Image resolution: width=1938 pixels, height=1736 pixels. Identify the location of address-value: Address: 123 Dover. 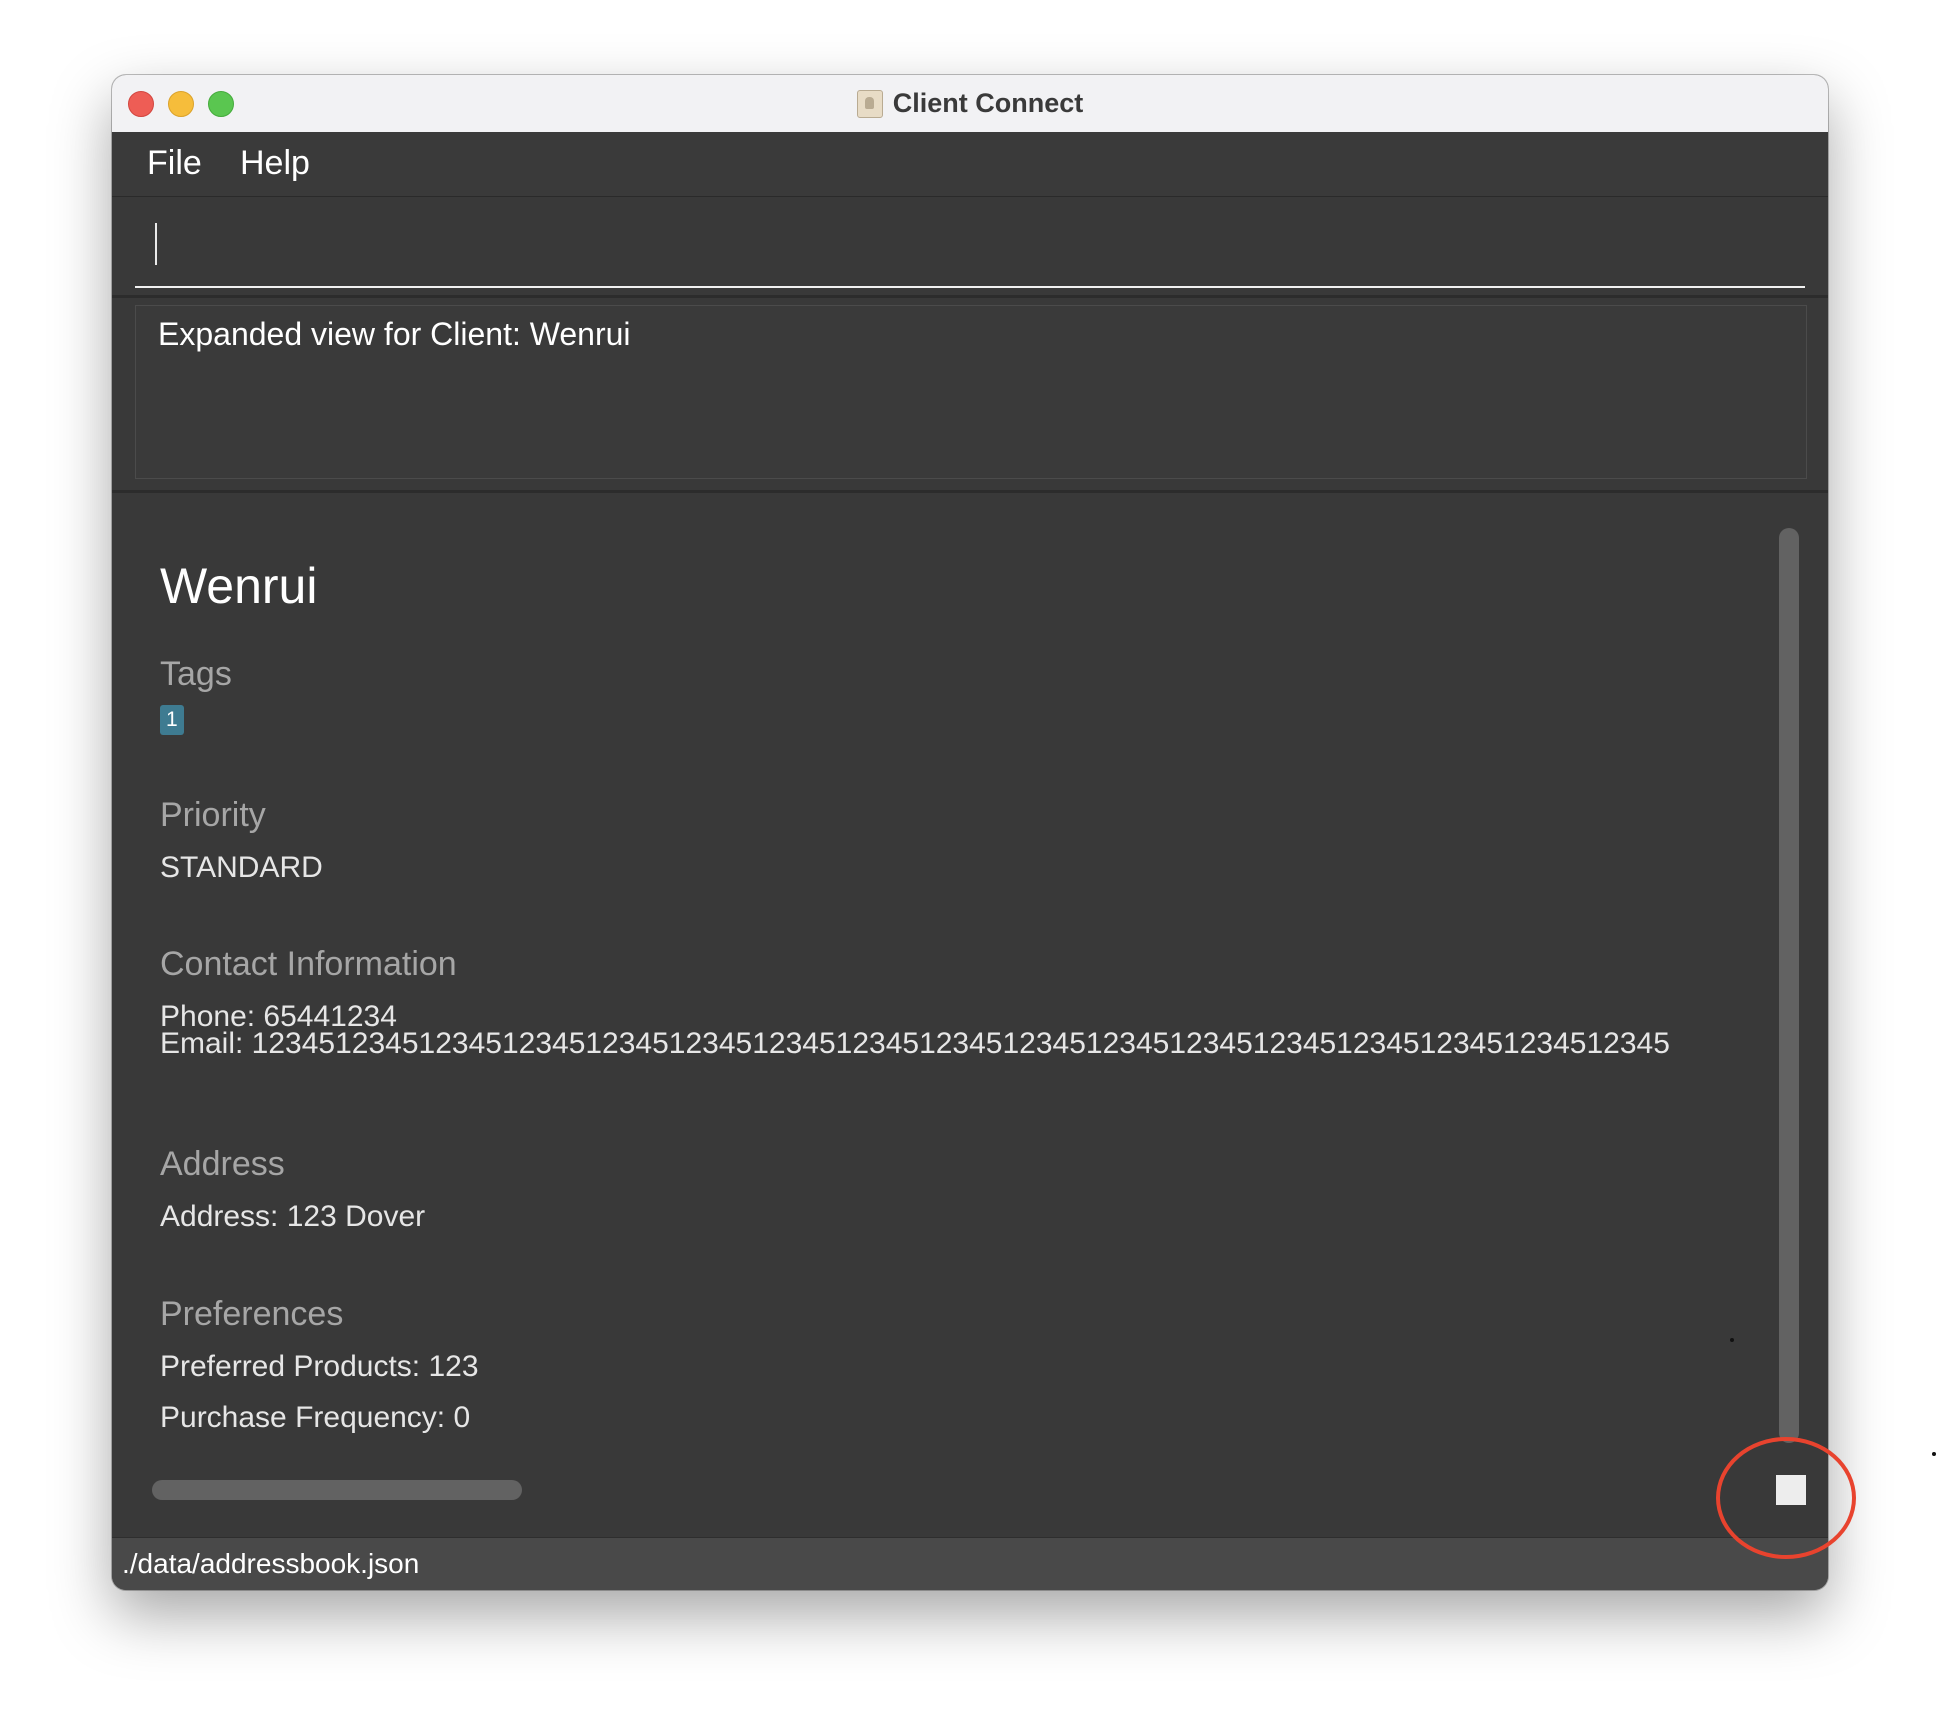
(293, 1216).